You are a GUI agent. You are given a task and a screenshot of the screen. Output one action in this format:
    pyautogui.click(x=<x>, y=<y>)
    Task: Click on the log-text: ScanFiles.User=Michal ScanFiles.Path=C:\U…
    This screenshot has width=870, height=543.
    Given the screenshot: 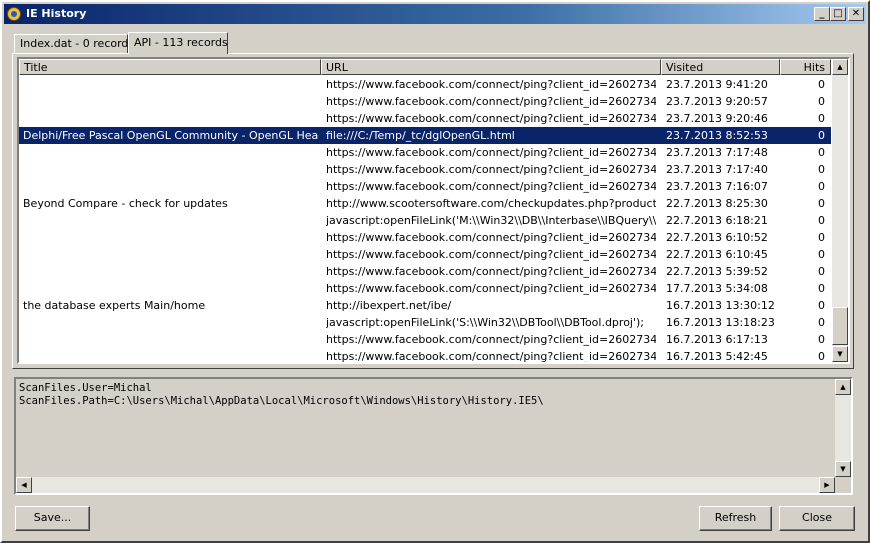 What is the action you would take?
    pyautogui.click(x=281, y=395)
    